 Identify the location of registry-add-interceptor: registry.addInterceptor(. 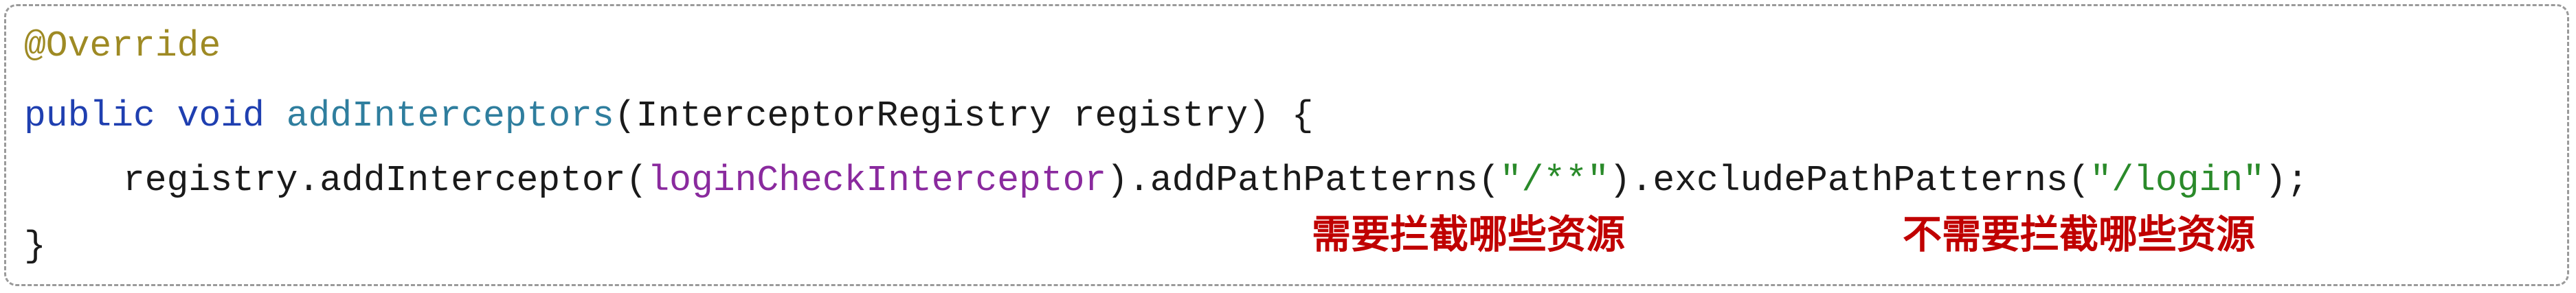
(385, 180).